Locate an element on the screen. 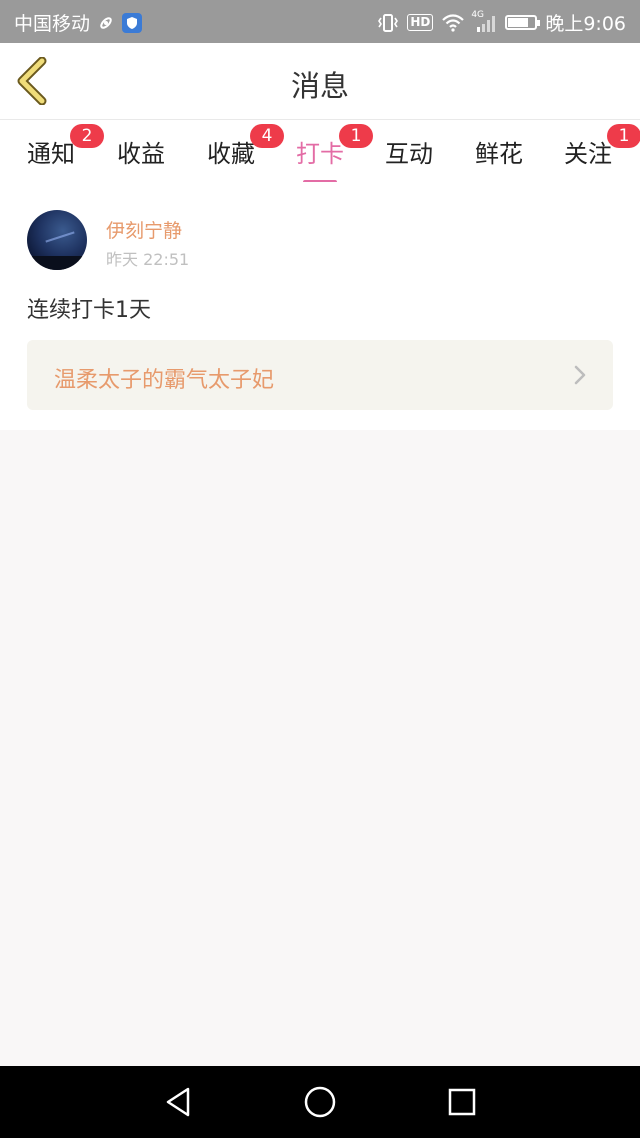  square-recents-icon is located at coordinates (462, 1102).